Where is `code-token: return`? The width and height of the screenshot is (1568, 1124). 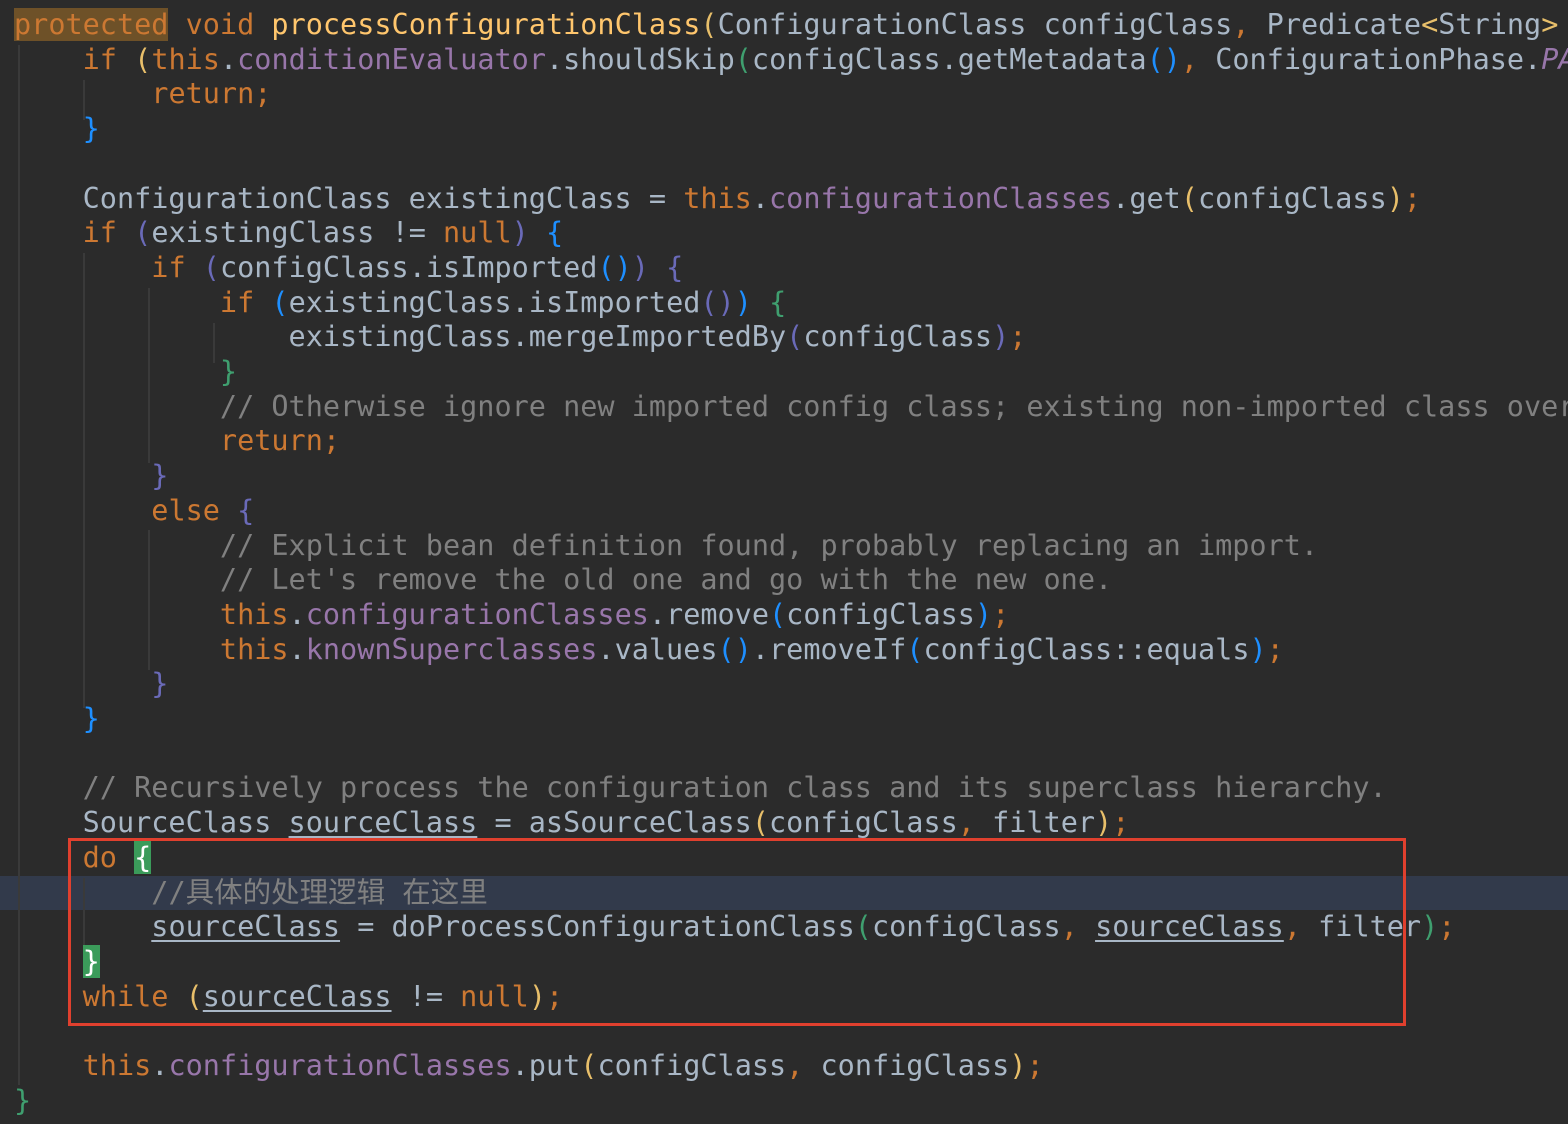
code-token: return is located at coordinates (271, 441).